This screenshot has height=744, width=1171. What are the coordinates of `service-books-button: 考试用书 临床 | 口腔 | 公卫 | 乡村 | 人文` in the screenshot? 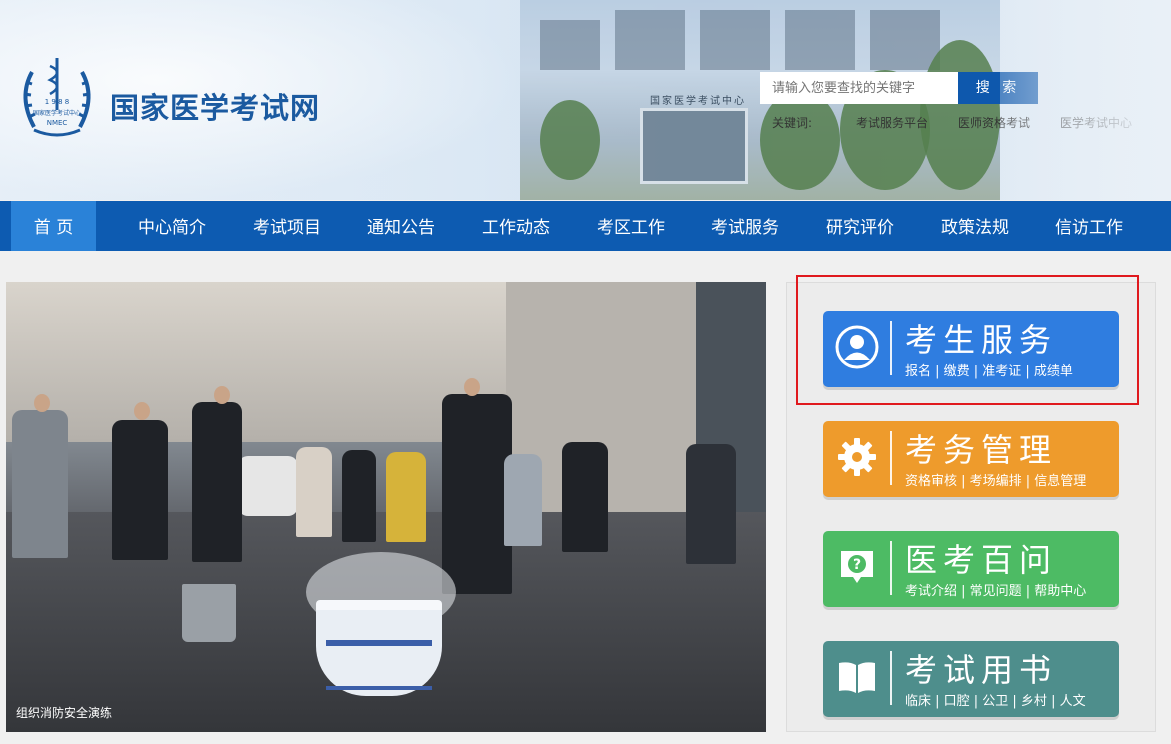 It's located at (971, 679).